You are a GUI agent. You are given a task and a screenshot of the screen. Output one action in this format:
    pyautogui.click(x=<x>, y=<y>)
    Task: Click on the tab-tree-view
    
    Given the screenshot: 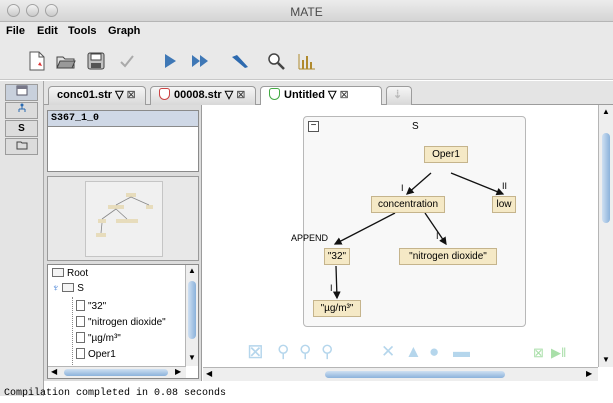 What is the action you would take?
    pyautogui.click(x=21, y=110)
    